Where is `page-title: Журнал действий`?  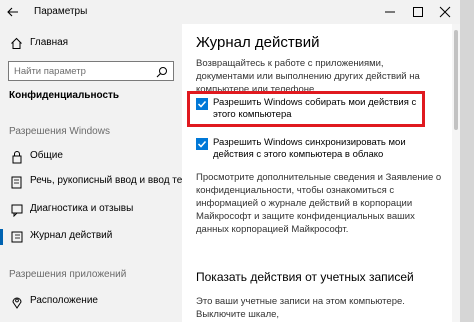
page-title: Журнал действий is located at coordinates (258, 42).